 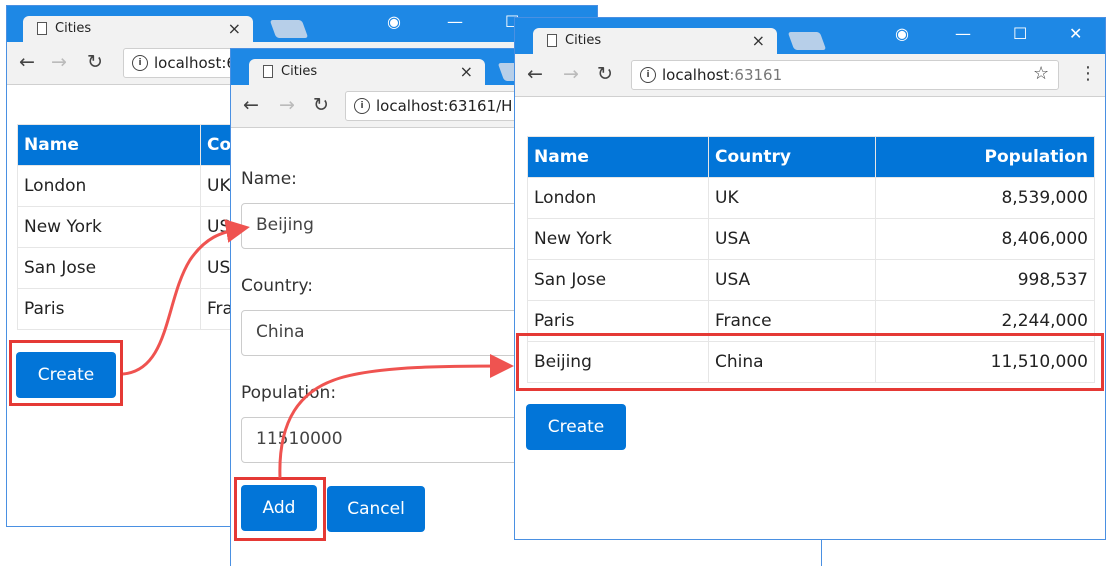 I want to click on table-header-row: Name Country Population, so click(x=811, y=157).